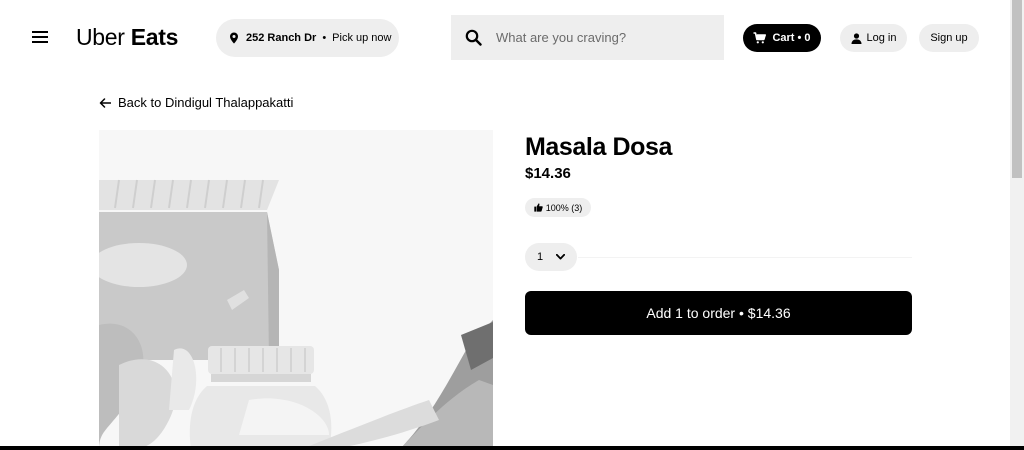 This screenshot has height=450, width=1024. I want to click on signup-label: Sign up, so click(949, 38).